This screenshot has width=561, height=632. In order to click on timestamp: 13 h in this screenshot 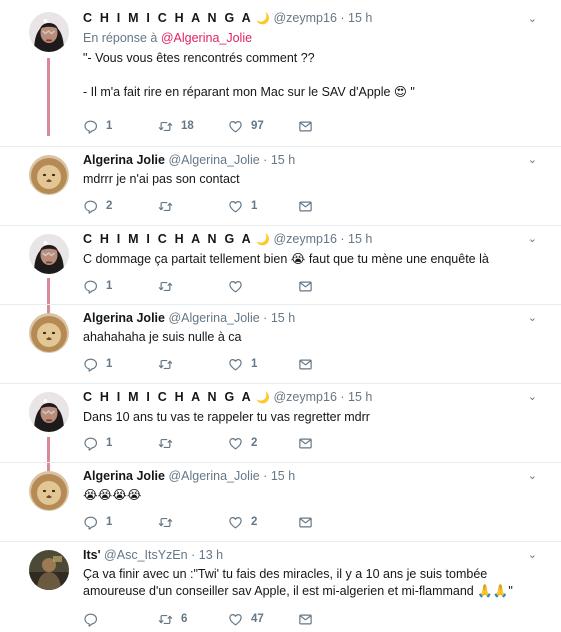, I will do `click(211, 555)`.